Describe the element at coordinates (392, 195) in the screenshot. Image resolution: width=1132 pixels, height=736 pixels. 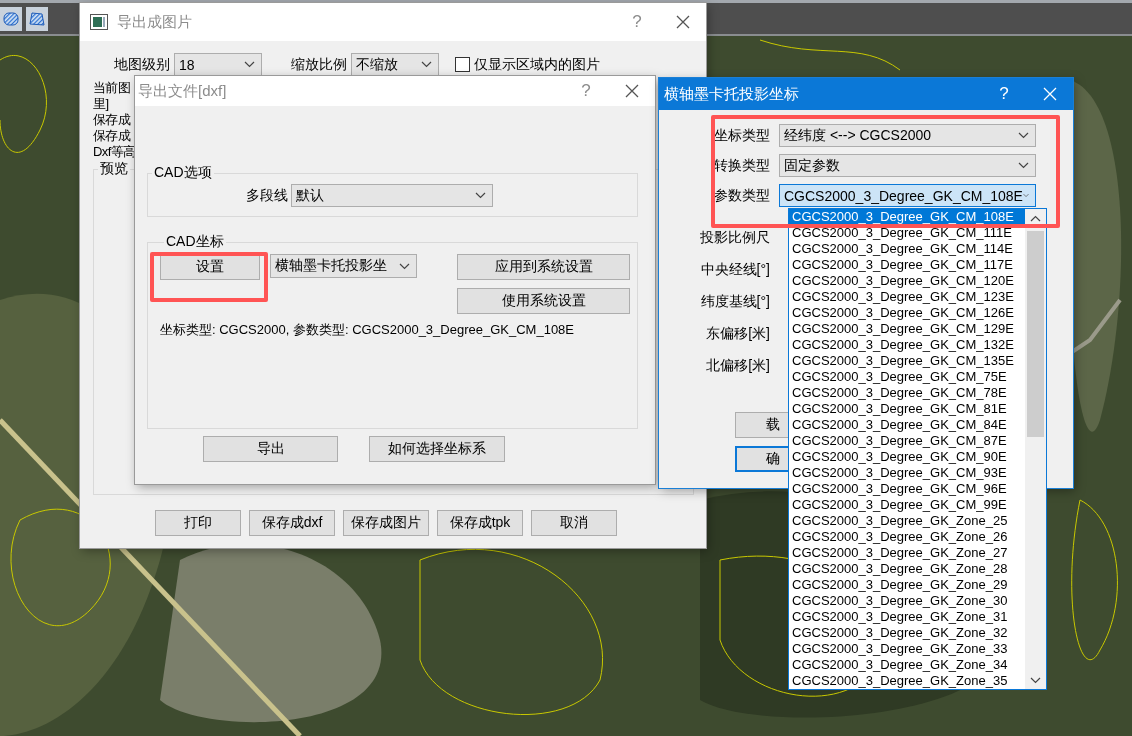
I see `dropdown-field: 默认` at that location.